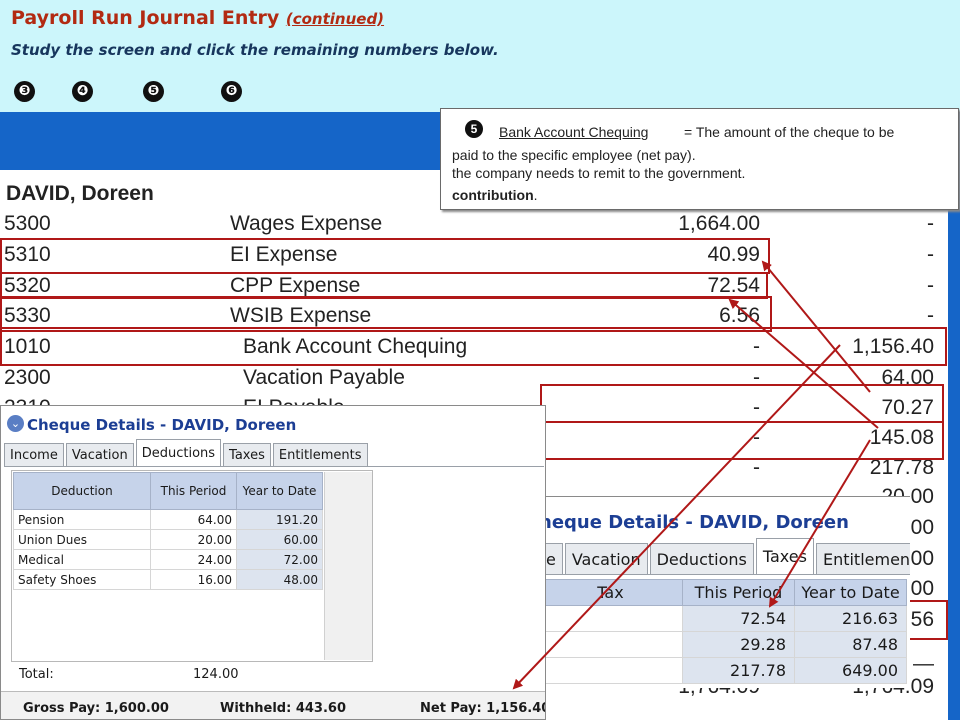  What do you see at coordinates (216, 674) in the screenshot?
I see `total-value: 124.00` at bounding box center [216, 674].